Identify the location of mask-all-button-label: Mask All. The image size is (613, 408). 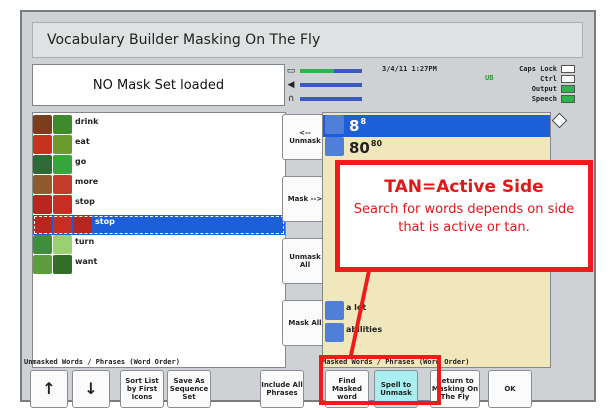
(305, 323).